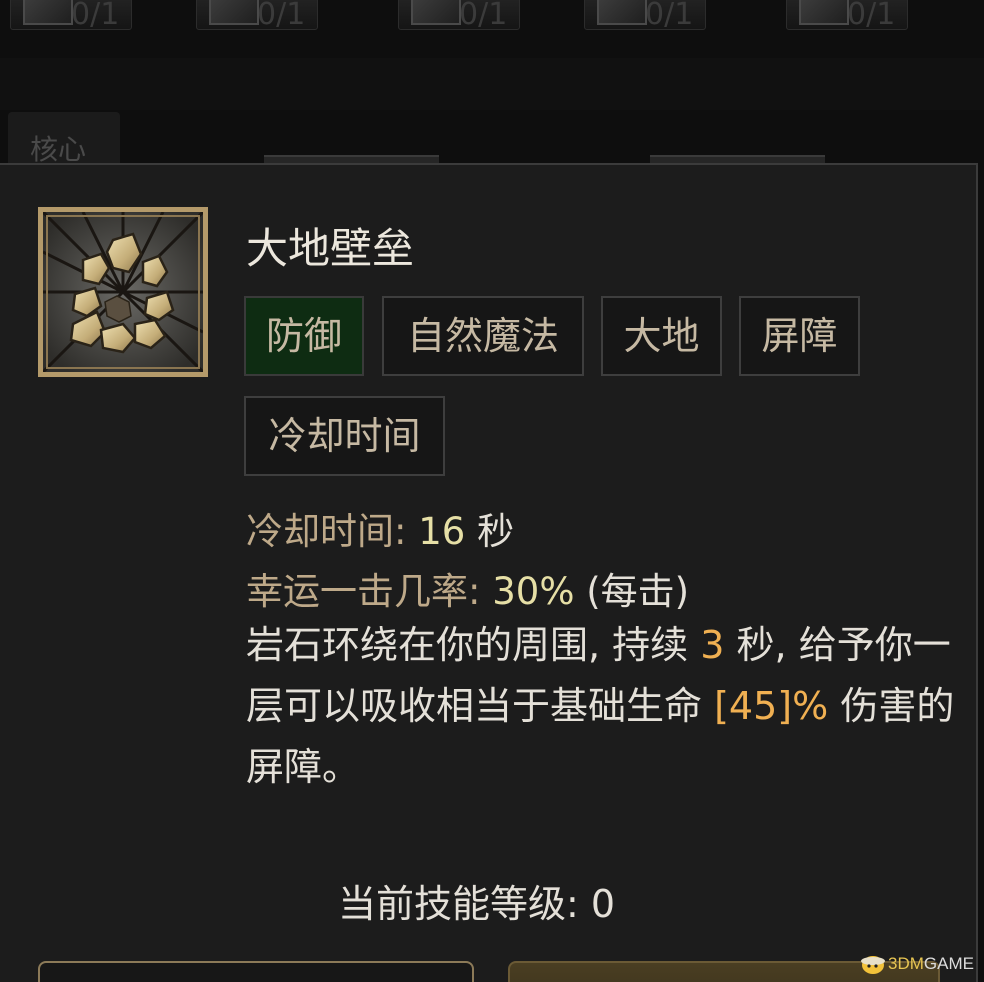 Image resolution: width=984 pixels, height=982 pixels. I want to click on refund-button, so click(256, 971).